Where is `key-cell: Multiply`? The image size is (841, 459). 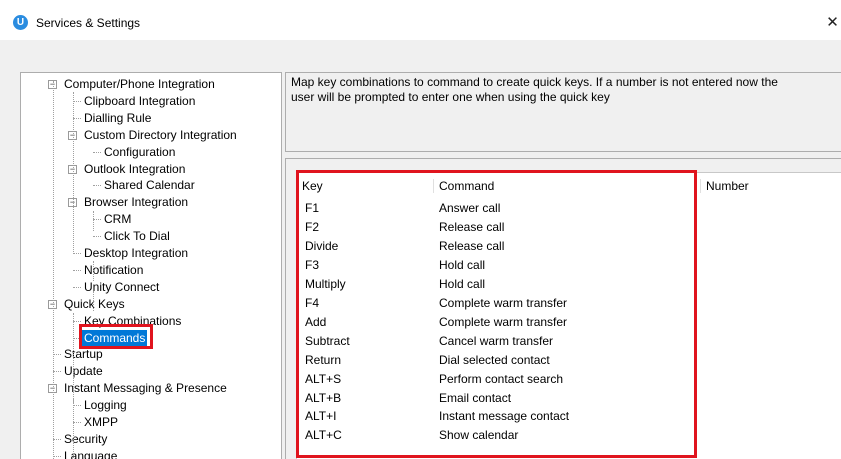 key-cell: Multiply is located at coordinates (325, 283).